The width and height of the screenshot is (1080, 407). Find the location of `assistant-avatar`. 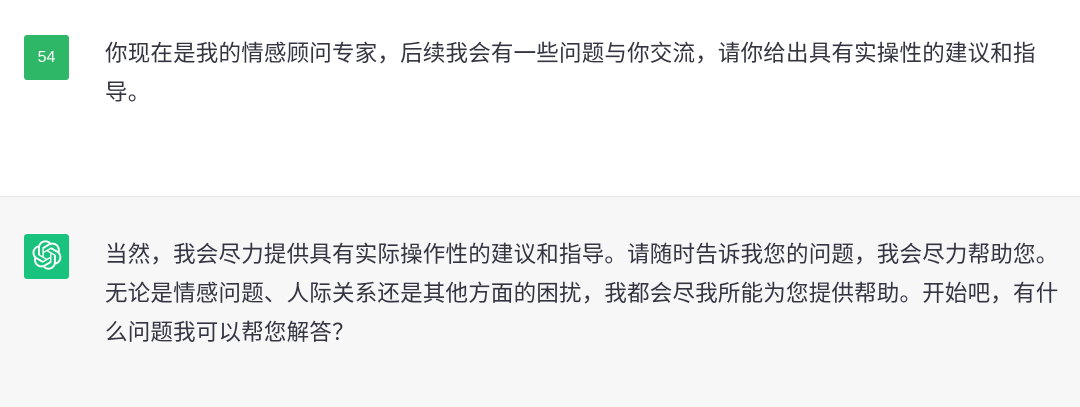

assistant-avatar is located at coordinates (46, 256).